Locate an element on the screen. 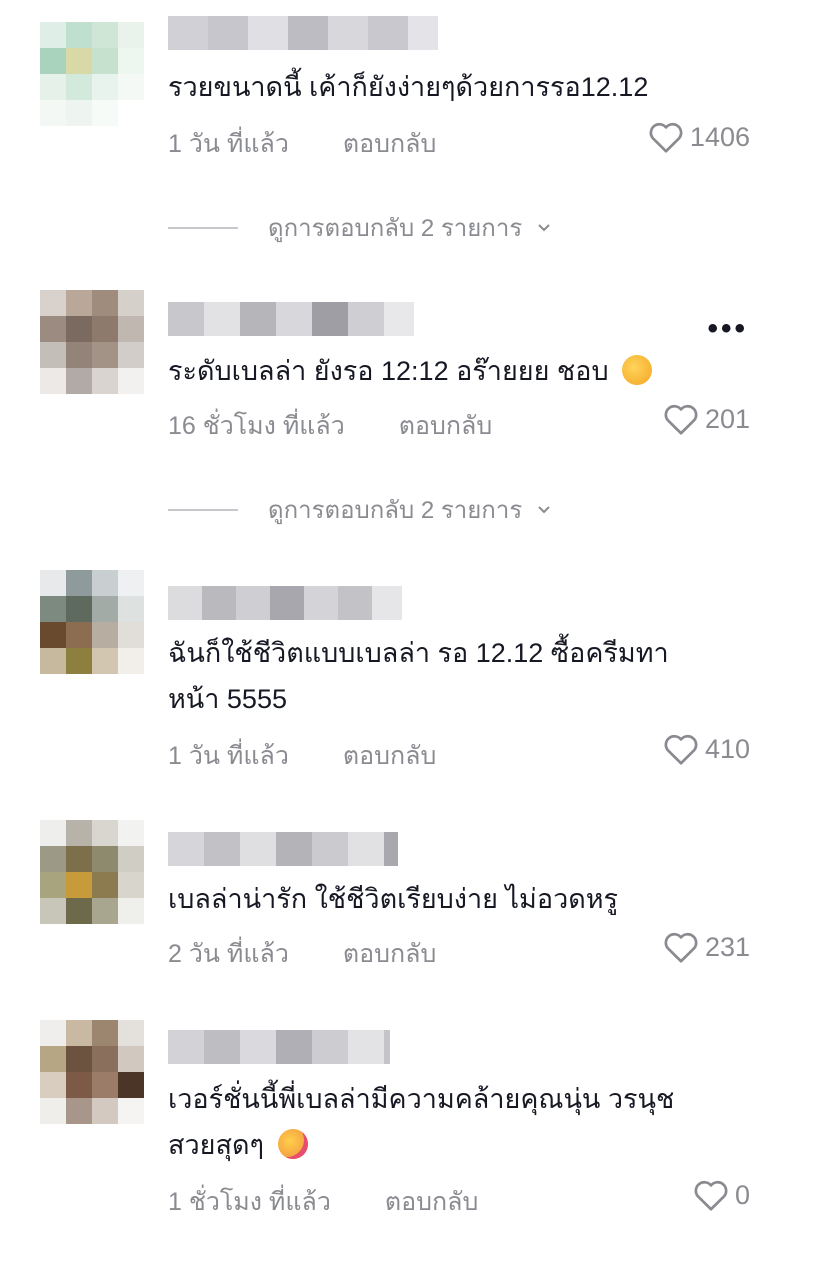  comment-time: 16 ชั่วโมง ที่แล้ว is located at coordinates (256, 426).